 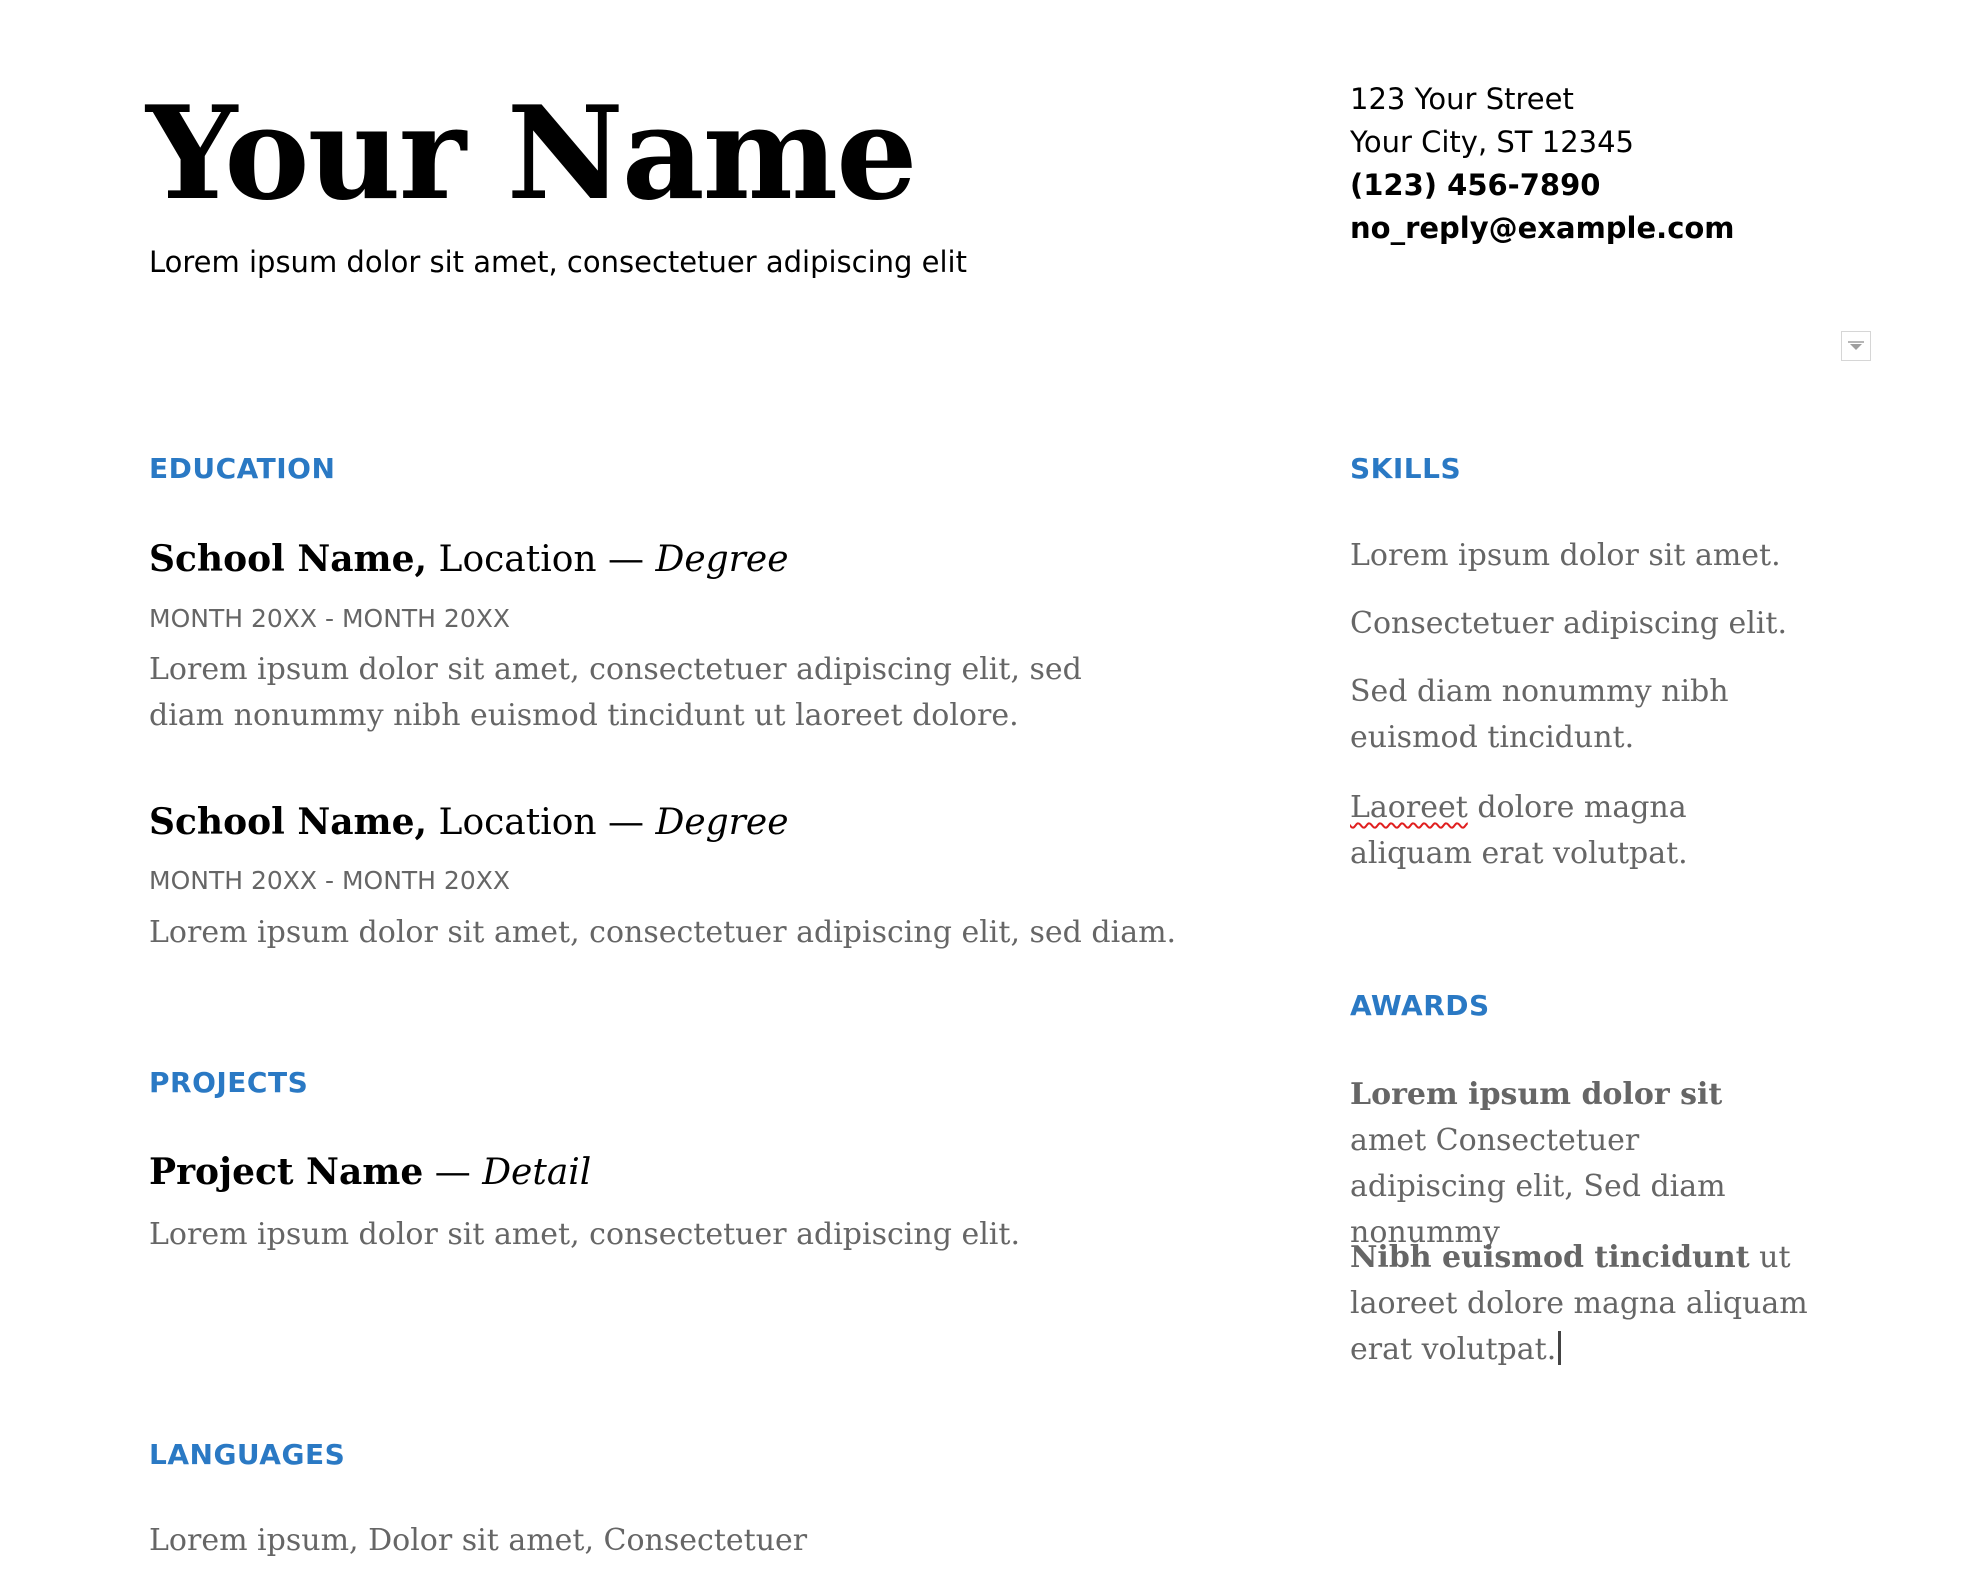 What do you see at coordinates (329, 618) in the screenshot?
I see `education-entry-1-dates: MONTH 20XX - MONTH 20XX` at bounding box center [329, 618].